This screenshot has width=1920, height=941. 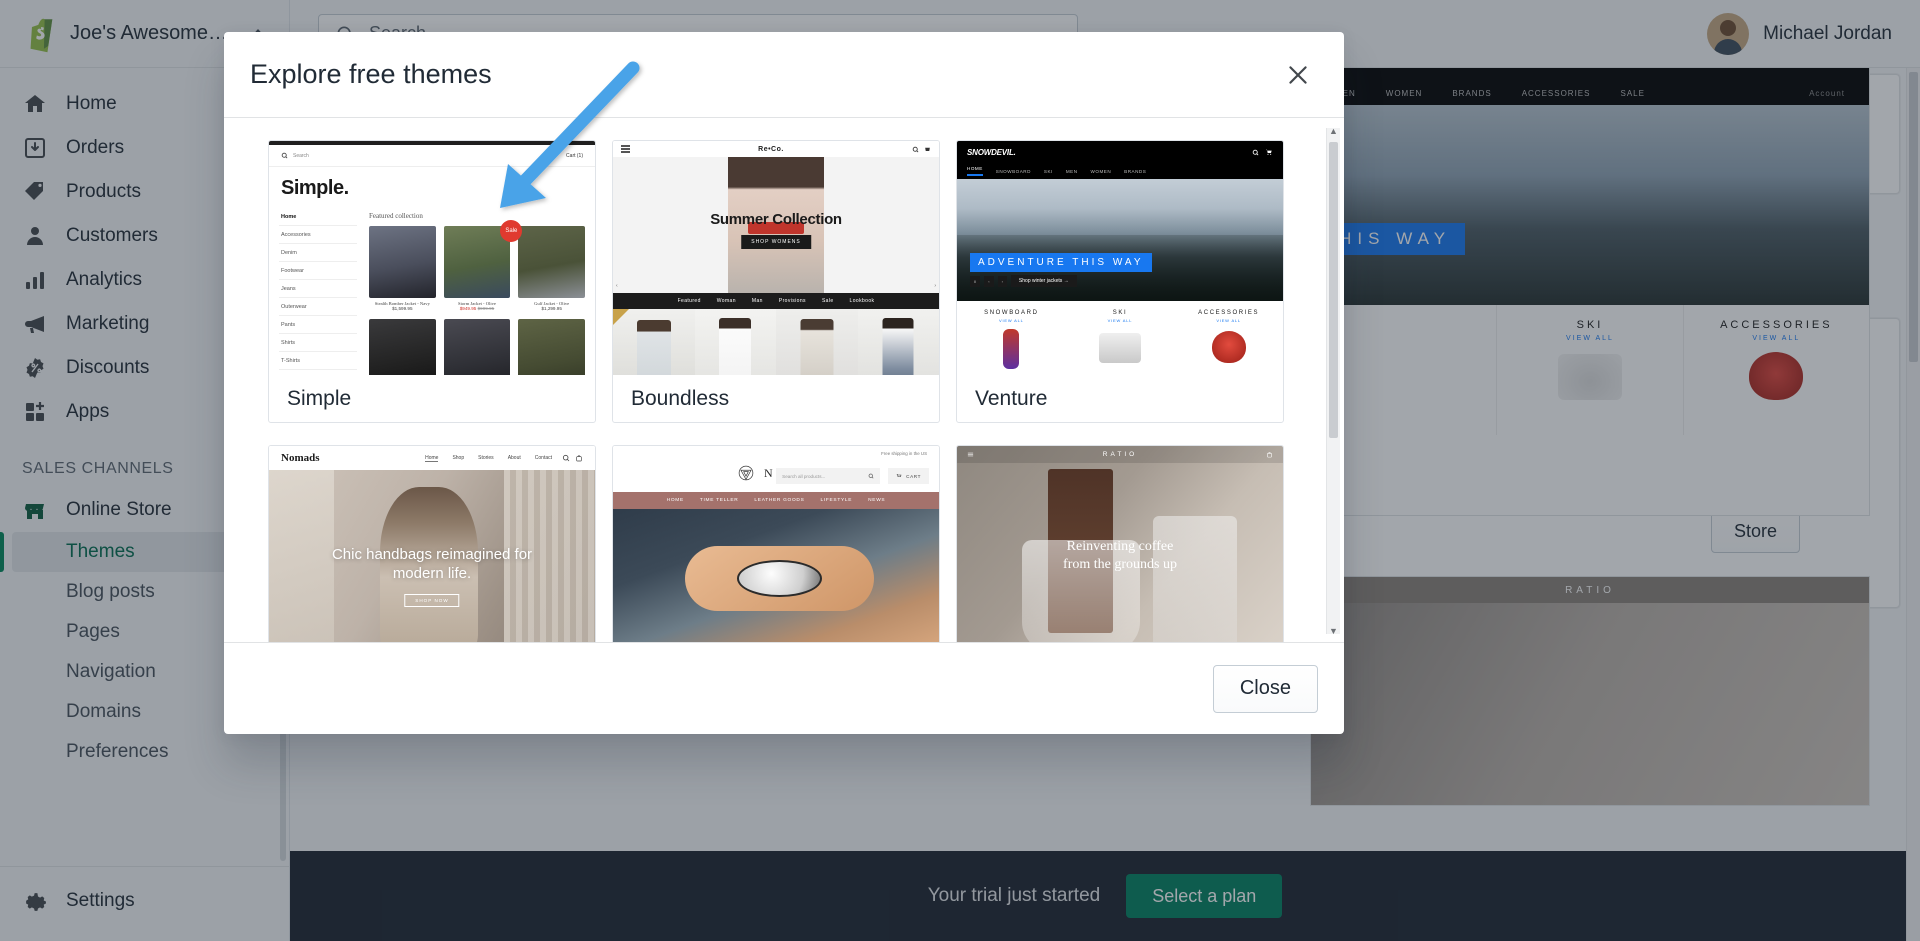 I want to click on hero-line-2: from the grounds up, so click(x=1120, y=565).